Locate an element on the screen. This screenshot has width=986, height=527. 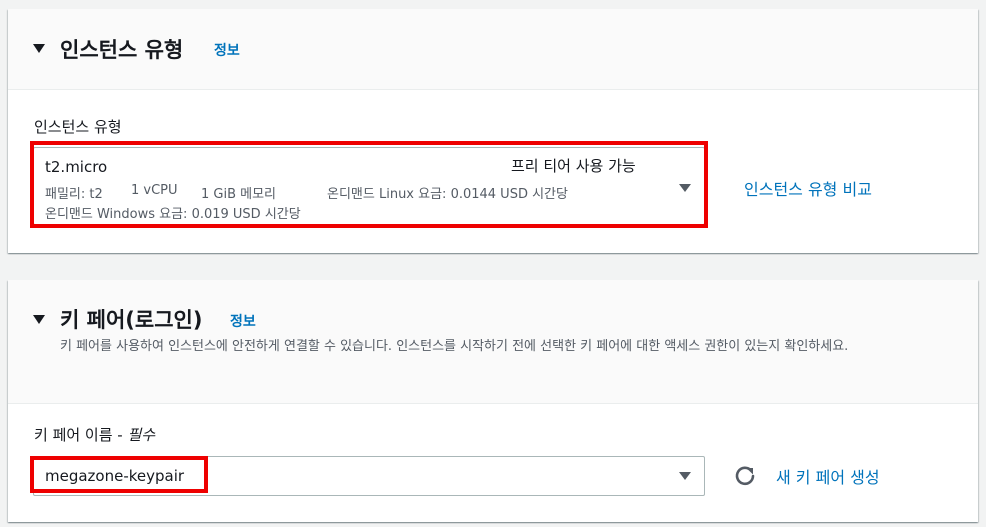
create-key-pair-link: 새 키 페어 생성 is located at coordinates (828, 476).